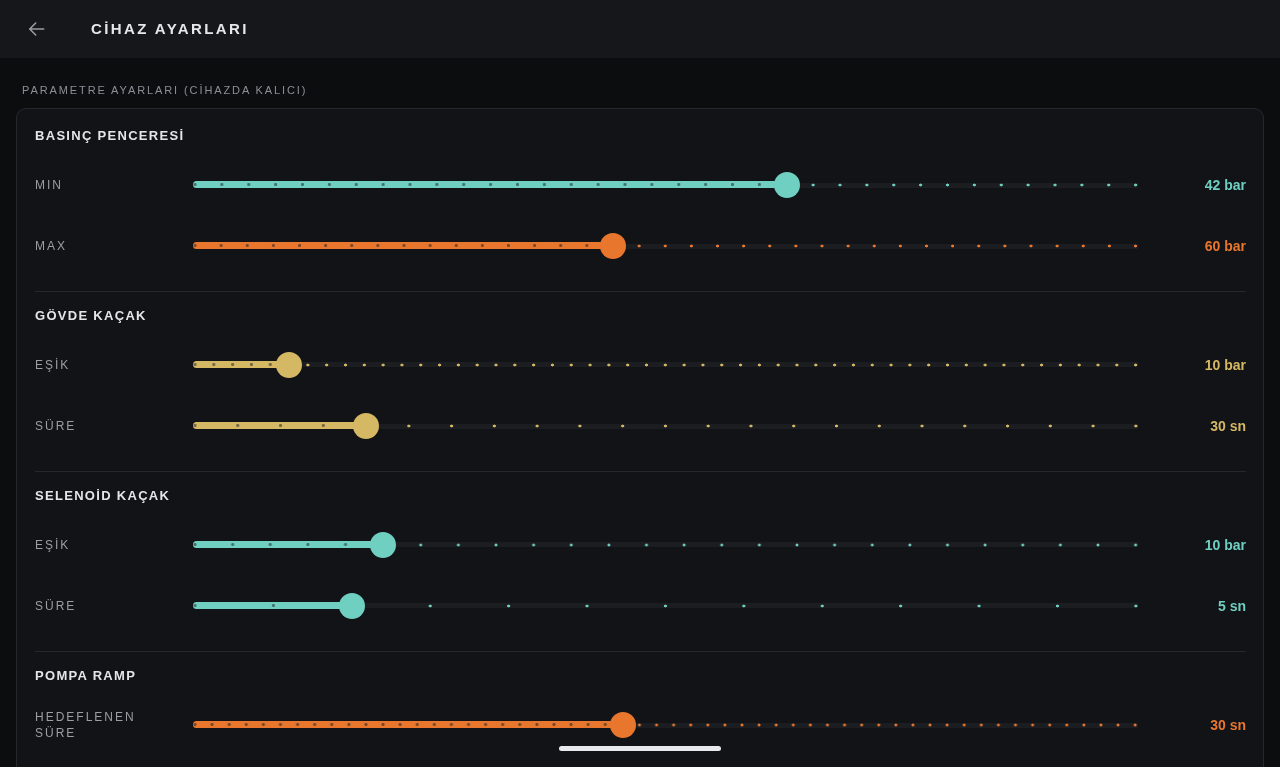 This screenshot has width=1280, height=767. What do you see at coordinates (1225, 184) in the screenshot?
I see `slider-value: 42 bar` at bounding box center [1225, 184].